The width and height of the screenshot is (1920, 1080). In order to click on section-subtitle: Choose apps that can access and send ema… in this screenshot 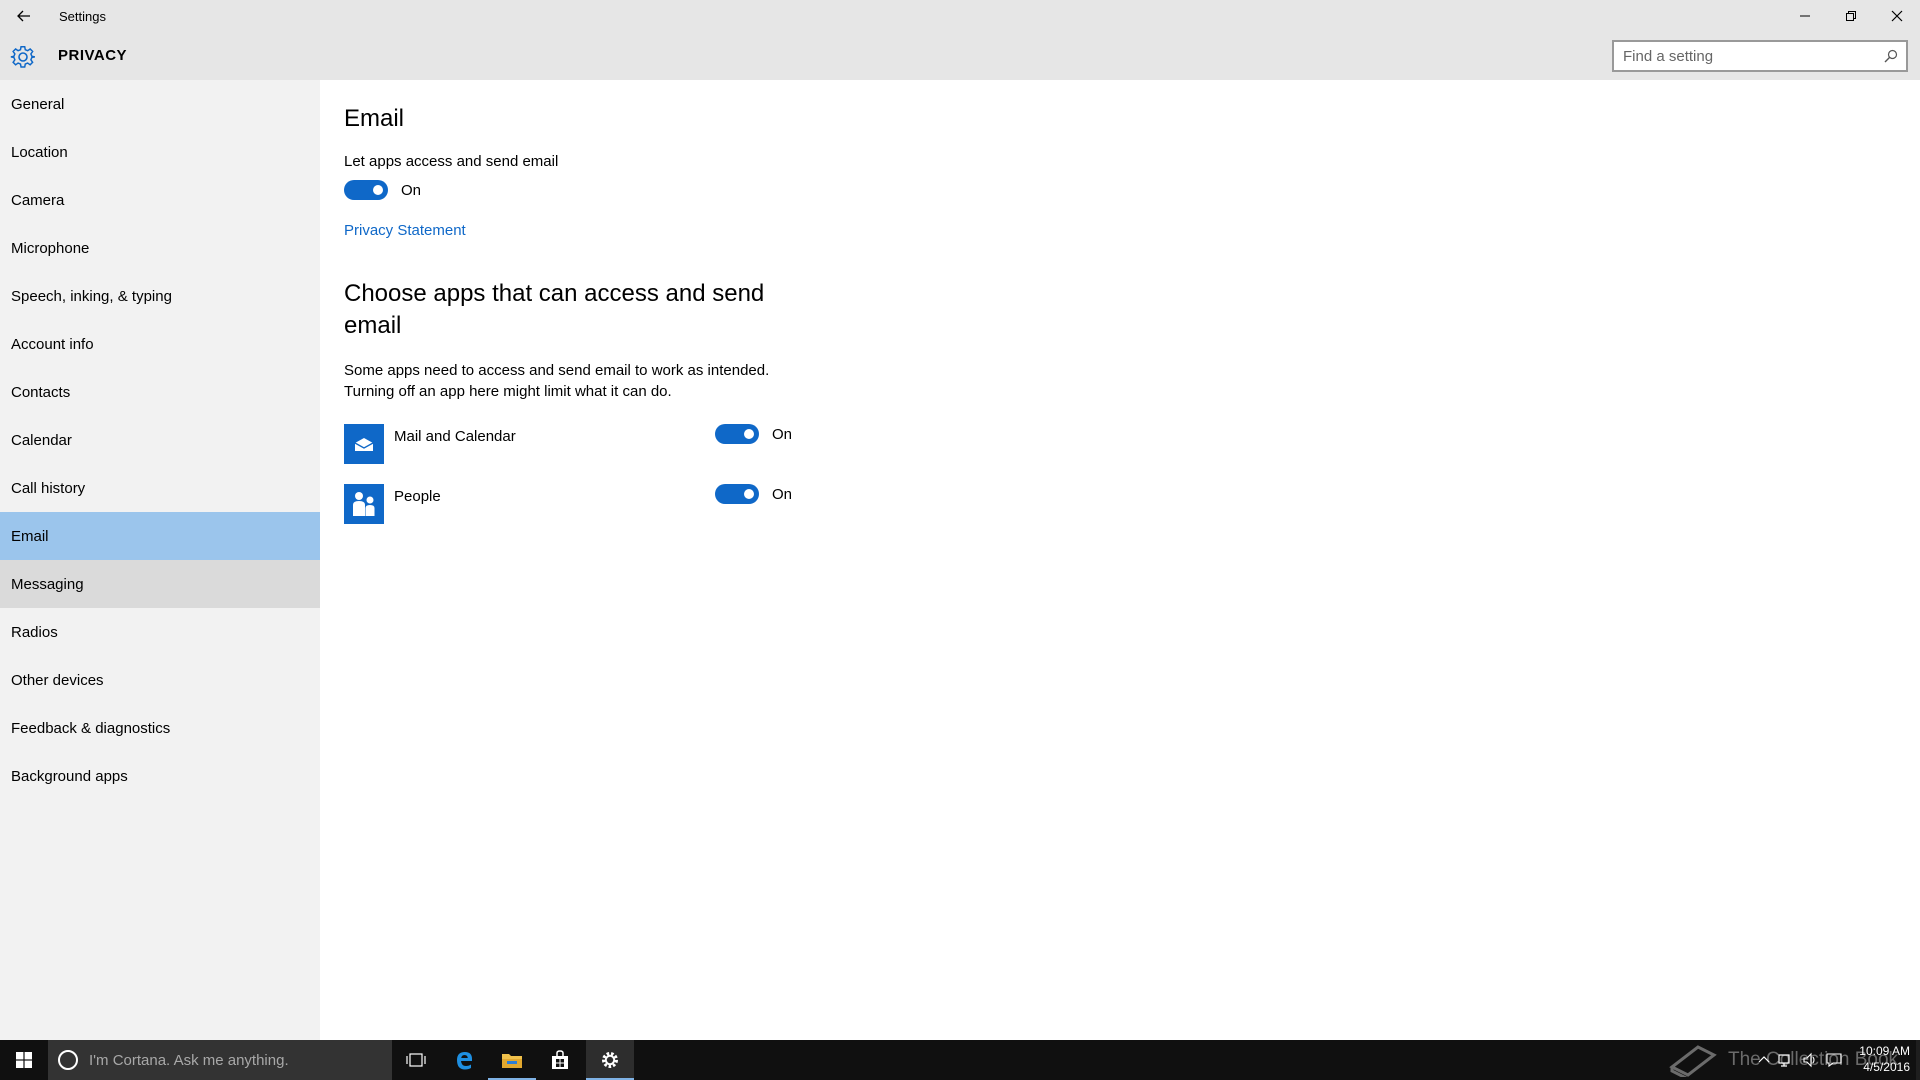, I will do `click(554, 309)`.